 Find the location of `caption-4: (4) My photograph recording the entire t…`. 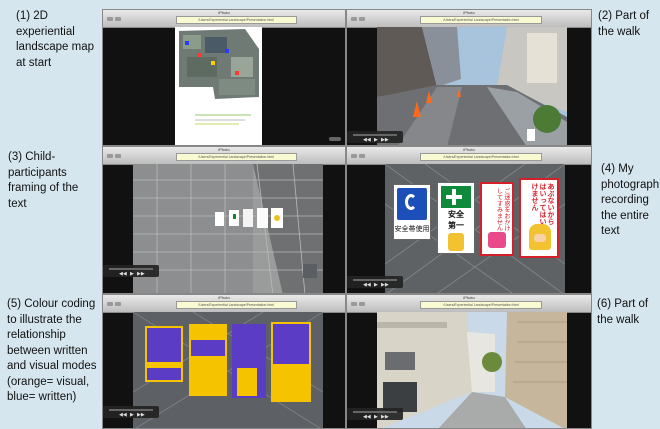

caption-4: (4) My photograph recording the entire t… is located at coordinates (630, 200).